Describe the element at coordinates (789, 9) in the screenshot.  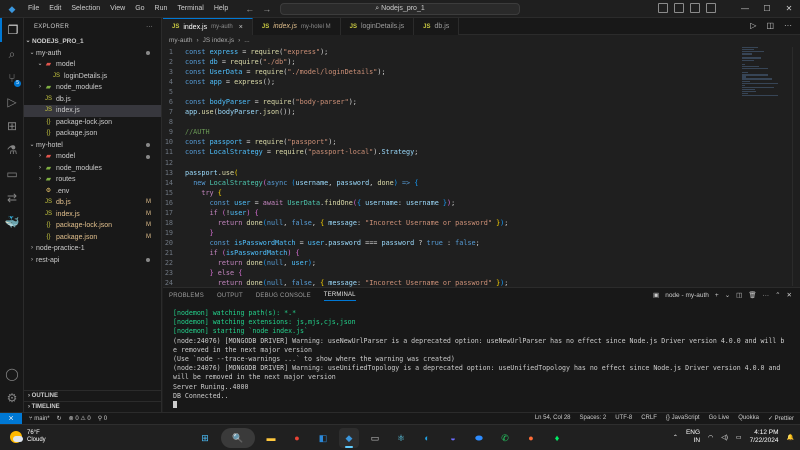
I see `close-button: ✕` at that location.